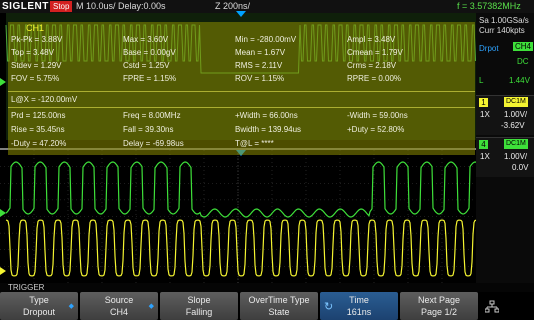 The height and width of the screenshot is (320, 534). I want to click on measure-rms: RMS = 2.11V, so click(259, 65).